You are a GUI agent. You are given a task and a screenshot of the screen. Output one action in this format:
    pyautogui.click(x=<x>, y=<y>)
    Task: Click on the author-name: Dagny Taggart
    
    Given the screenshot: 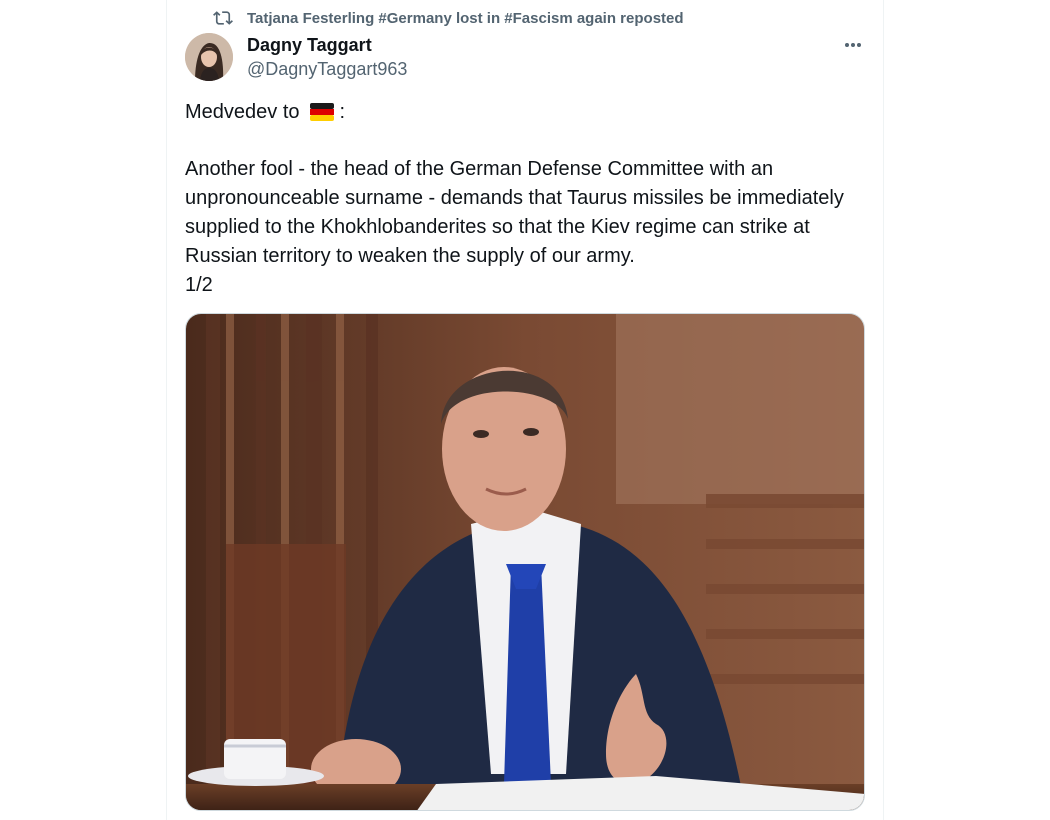 What is the action you would take?
    pyautogui.click(x=309, y=45)
    